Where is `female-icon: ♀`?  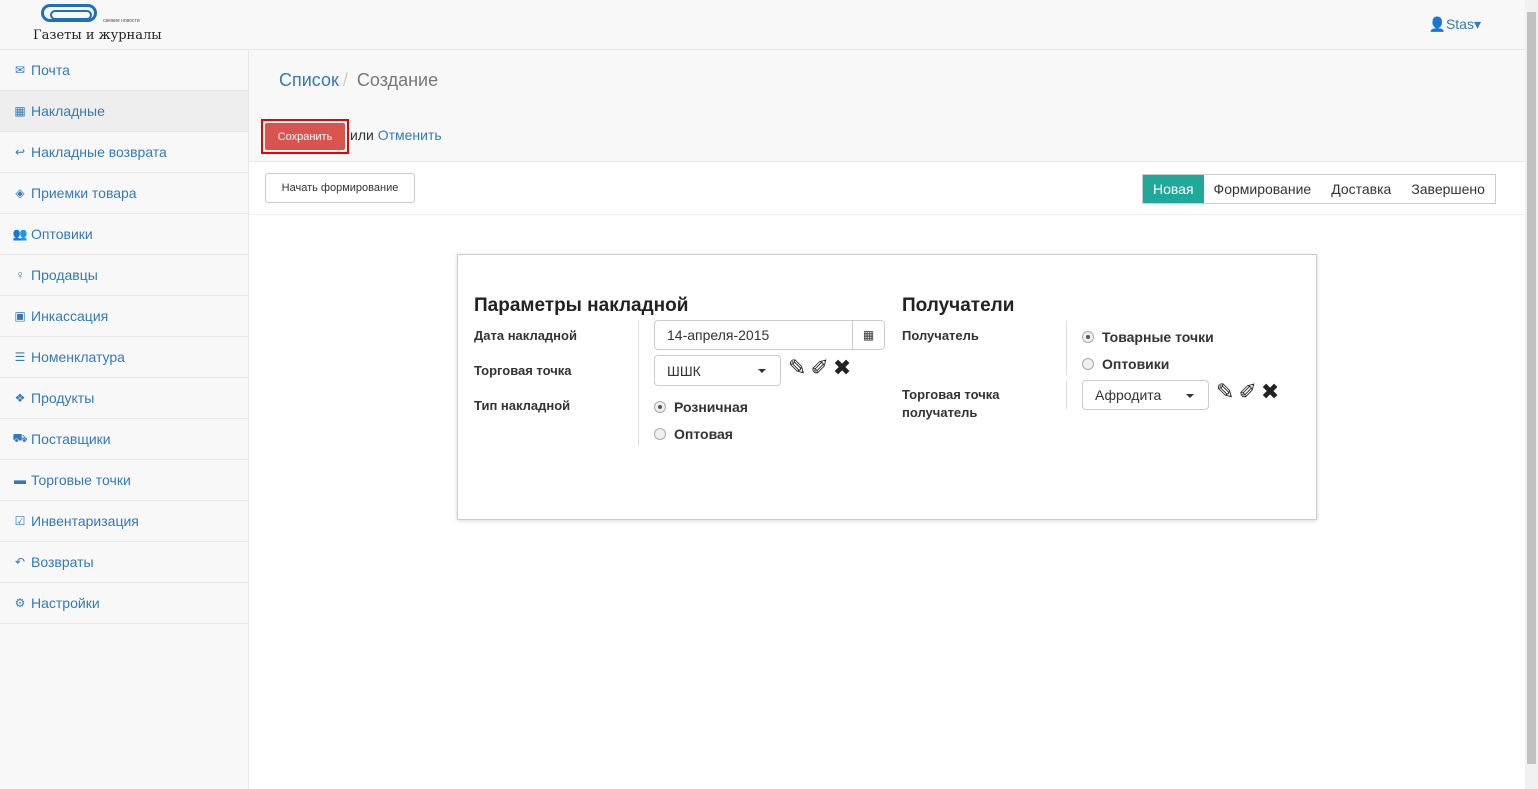 female-icon: ♀ is located at coordinates (20, 275).